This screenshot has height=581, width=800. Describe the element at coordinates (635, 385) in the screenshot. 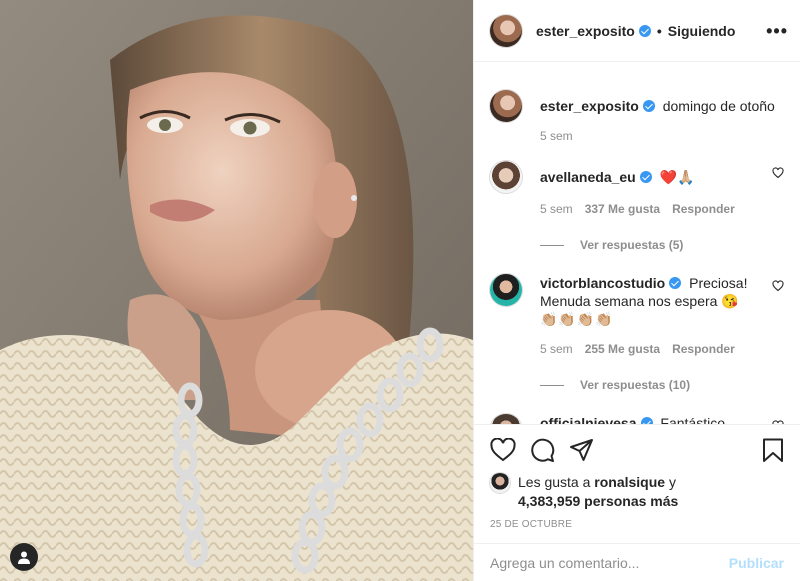

I see `view-replies-label: Ver respuestas (10)` at that location.